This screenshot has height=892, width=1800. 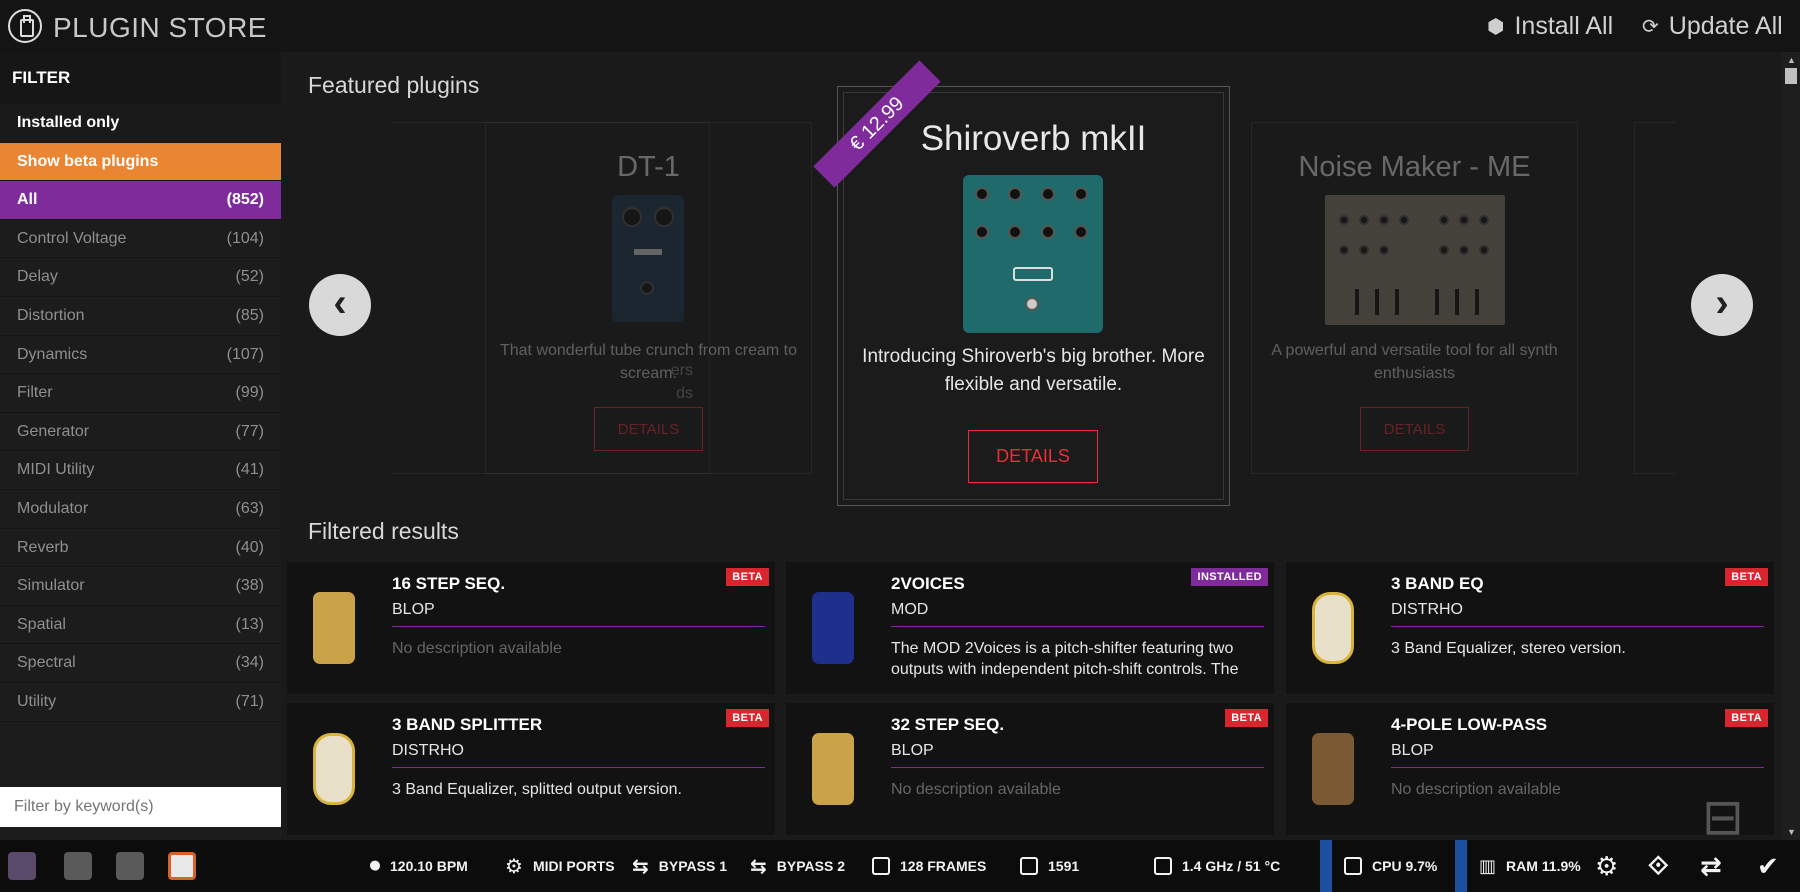 What do you see at coordinates (1650, 27) in the screenshot?
I see `refresh-icon: ⟳` at bounding box center [1650, 27].